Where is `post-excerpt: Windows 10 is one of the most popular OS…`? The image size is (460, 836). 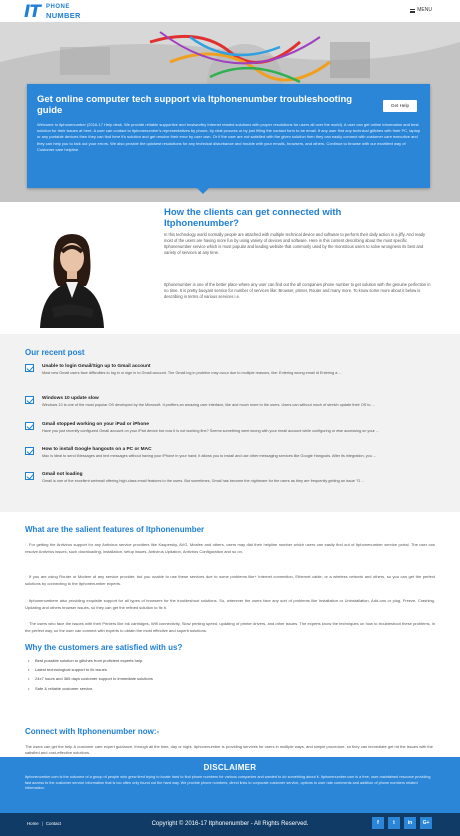
post-excerpt: Windows 10 is one of the most popular OS… is located at coordinates (208, 405).